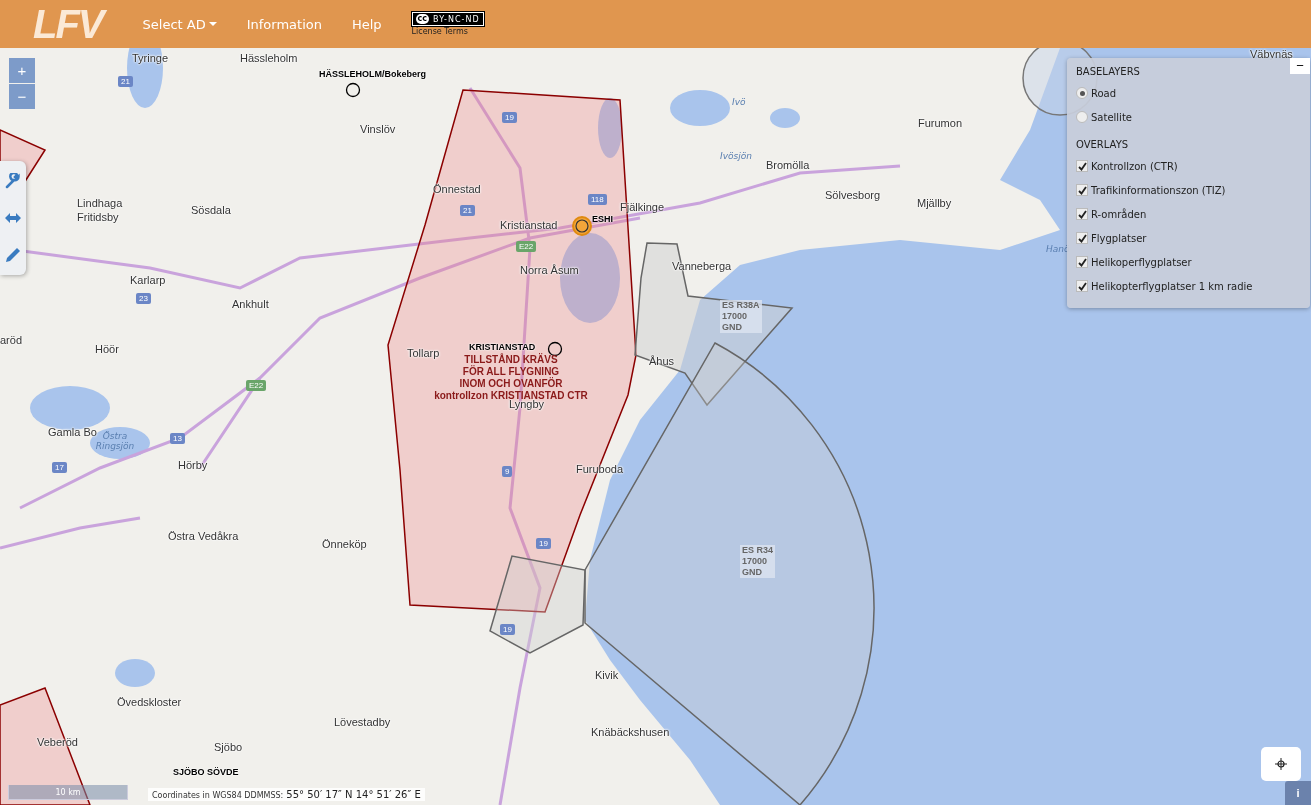 Image resolution: width=1311 pixels, height=805 pixels. I want to click on place-label: Önneköp, so click(344, 544).